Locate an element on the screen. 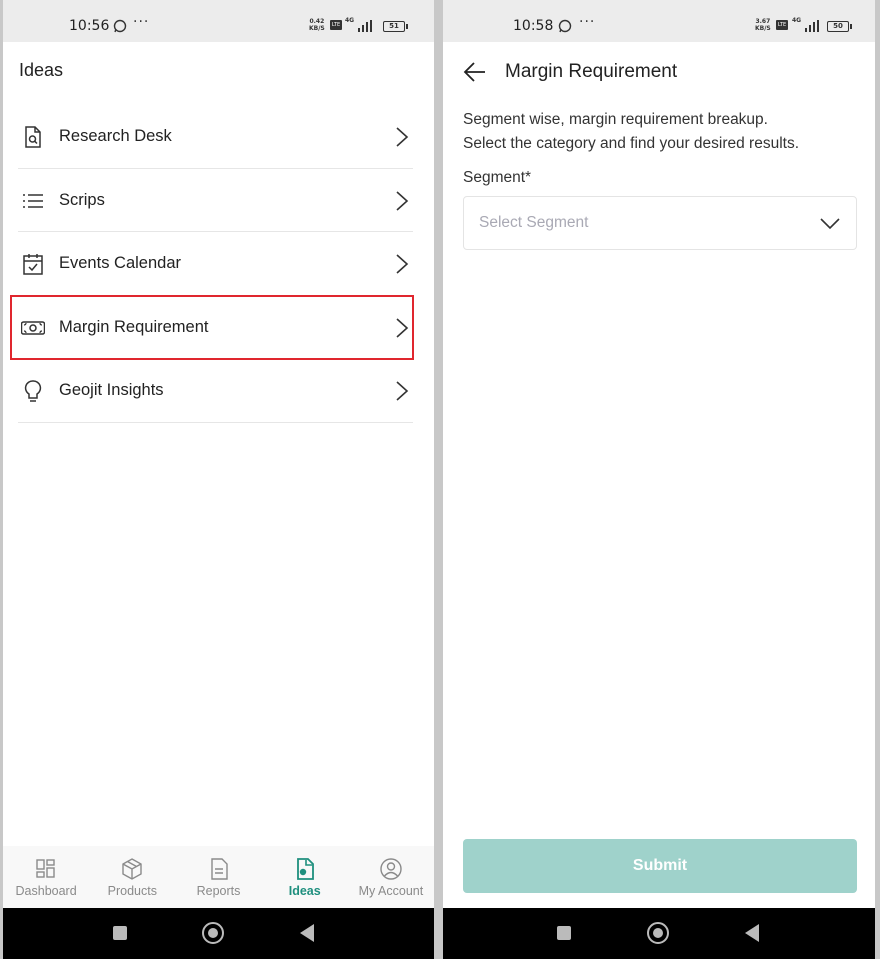  nav-dashboard: Dashboard is located at coordinates (46, 877).